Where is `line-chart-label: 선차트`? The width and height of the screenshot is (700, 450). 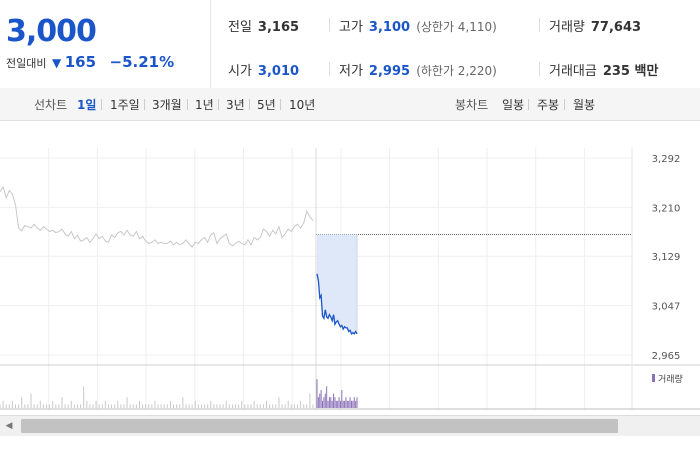 line-chart-label: 선차트 is located at coordinates (51, 105).